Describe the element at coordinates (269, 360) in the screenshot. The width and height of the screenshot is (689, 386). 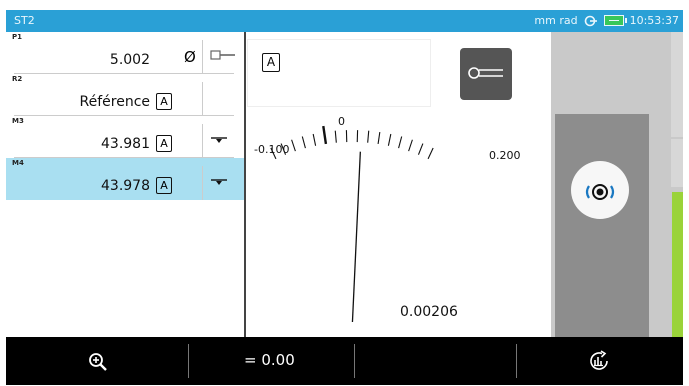
I see `offset-label: = 0.00` at that location.